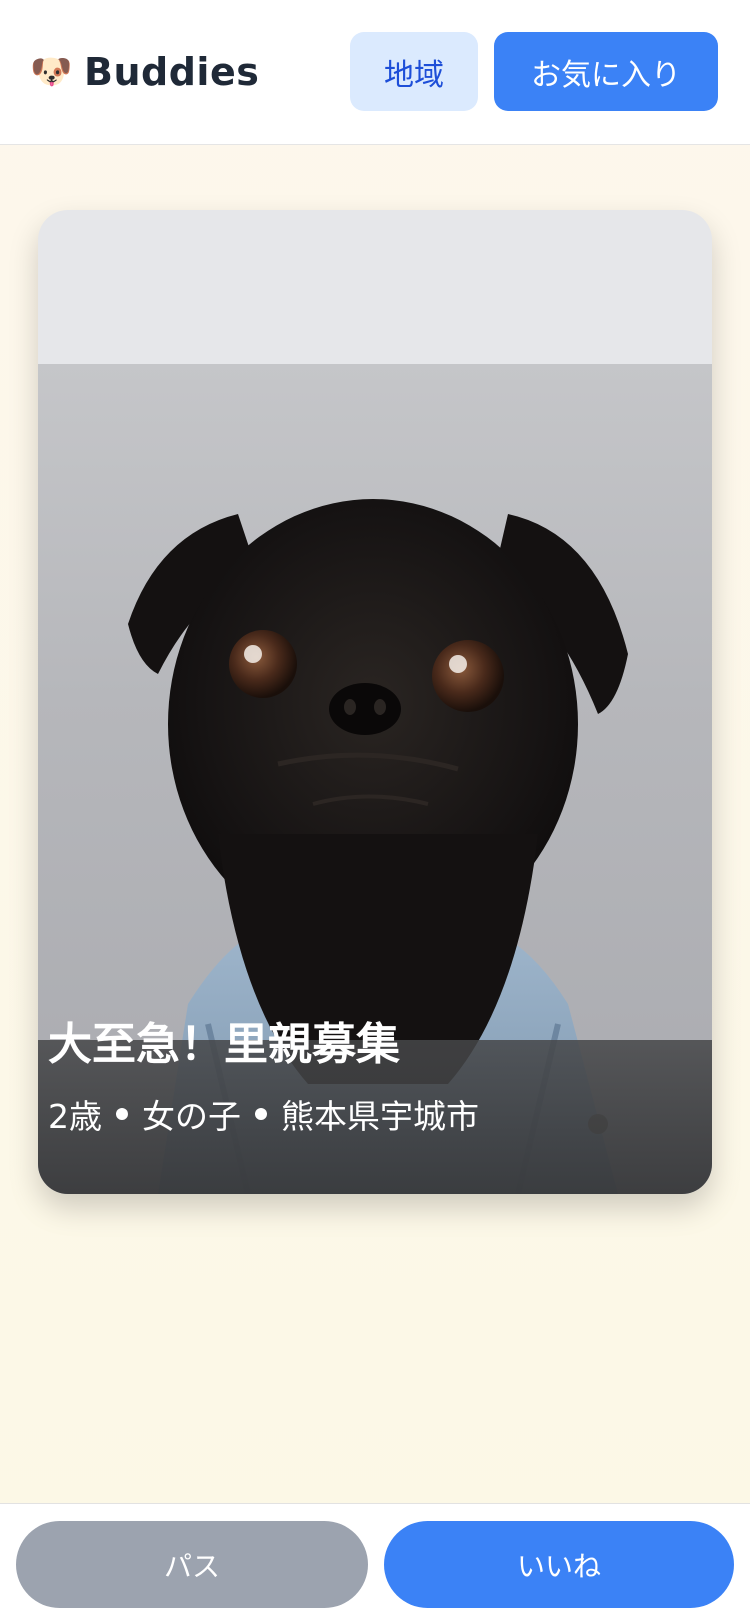  Describe the element at coordinates (172, 72) in the screenshot. I see `brand-name: Buddies` at that location.